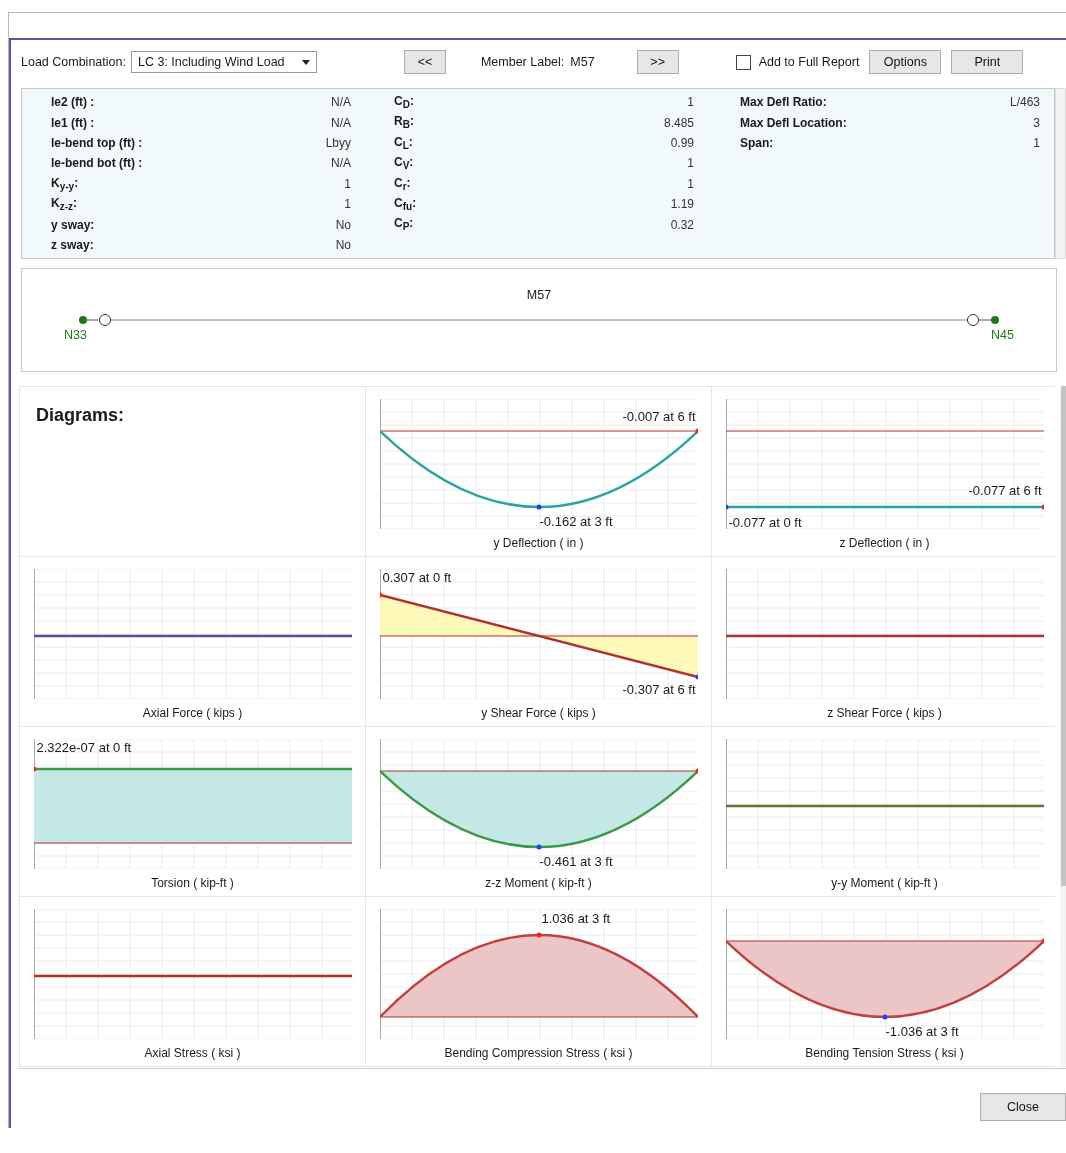 The image size is (1066, 1153). Describe the element at coordinates (64, 204) in the screenshot. I see `property-label: K$_{z-z}$:` at that location.